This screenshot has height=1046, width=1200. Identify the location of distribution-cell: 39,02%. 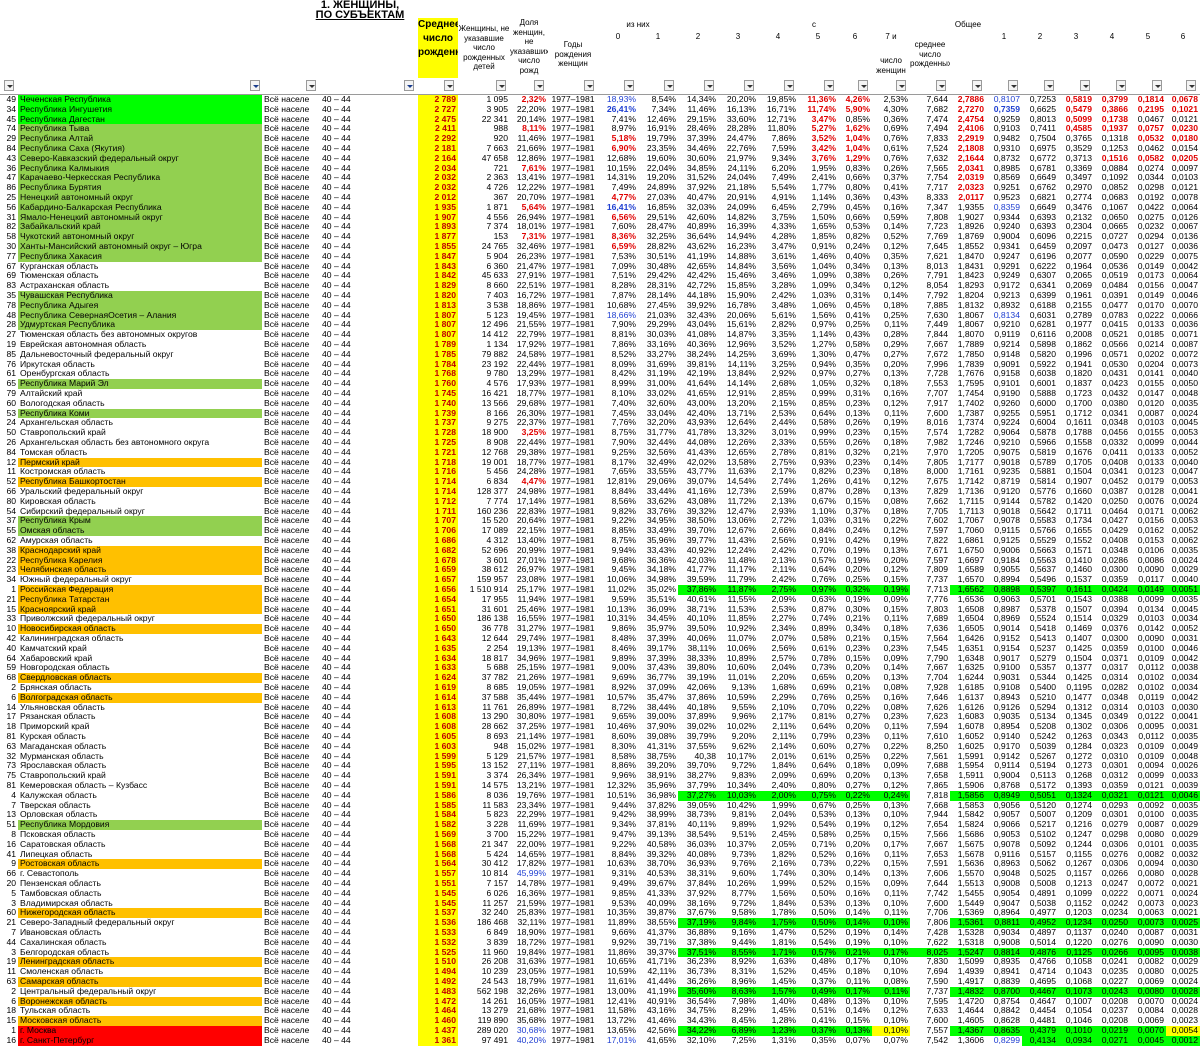
(698, 727).